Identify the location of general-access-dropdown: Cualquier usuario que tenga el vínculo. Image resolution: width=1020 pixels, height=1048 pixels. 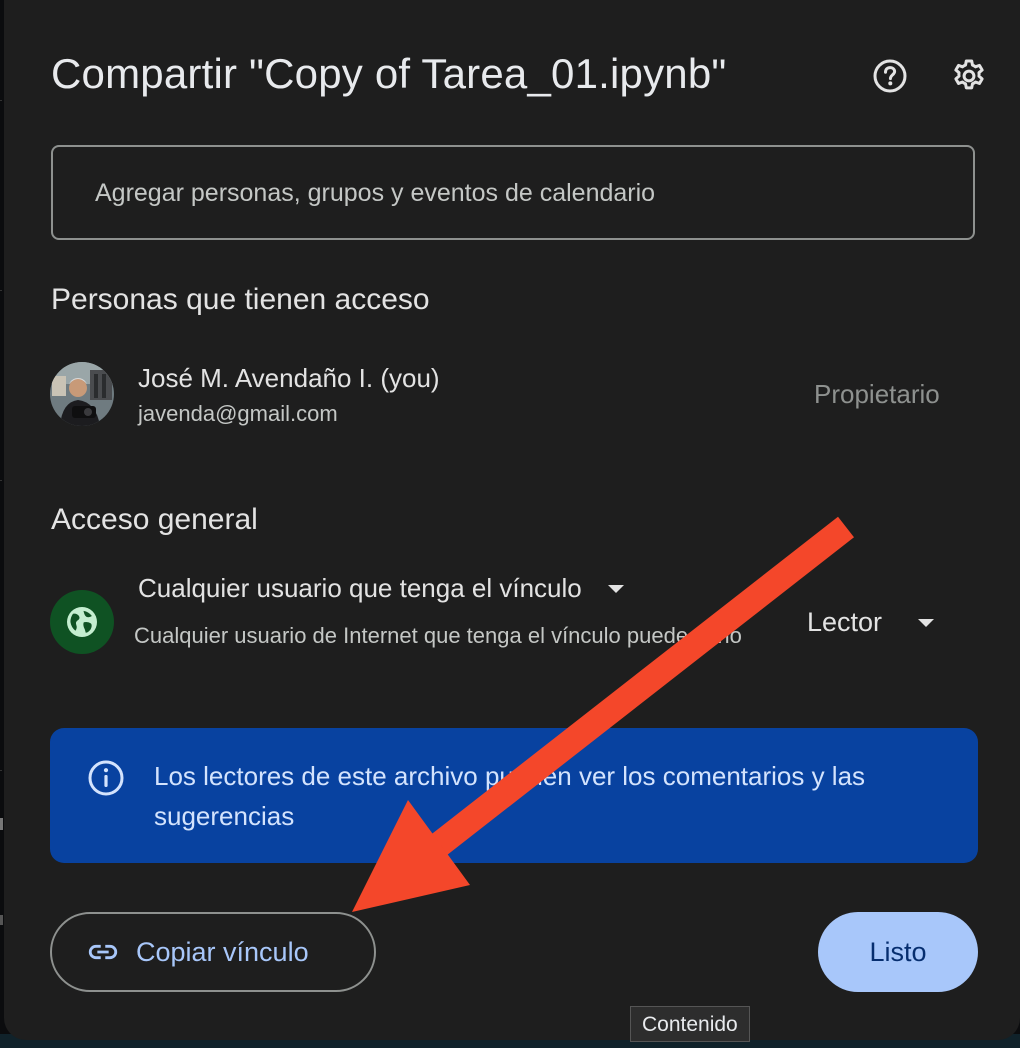
(381, 588).